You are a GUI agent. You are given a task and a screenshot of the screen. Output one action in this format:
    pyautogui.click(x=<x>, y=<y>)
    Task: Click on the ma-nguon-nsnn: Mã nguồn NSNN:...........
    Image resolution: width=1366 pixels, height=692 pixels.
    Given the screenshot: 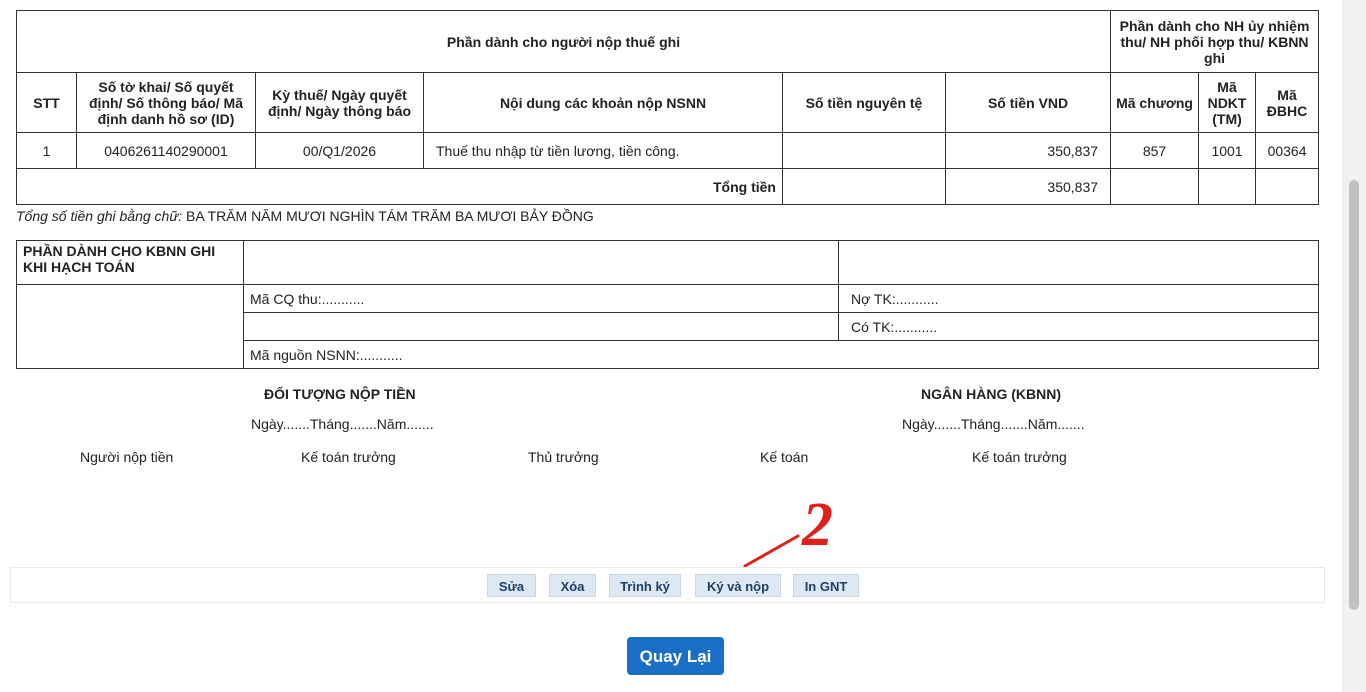 What is the action you would take?
    pyautogui.click(x=781, y=354)
    